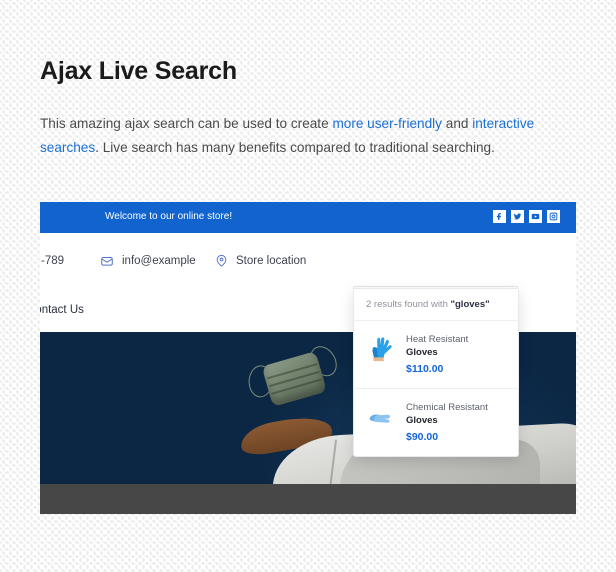 This screenshot has width=616, height=572. I want to click on contact-phone: -789, so click(52, 260).